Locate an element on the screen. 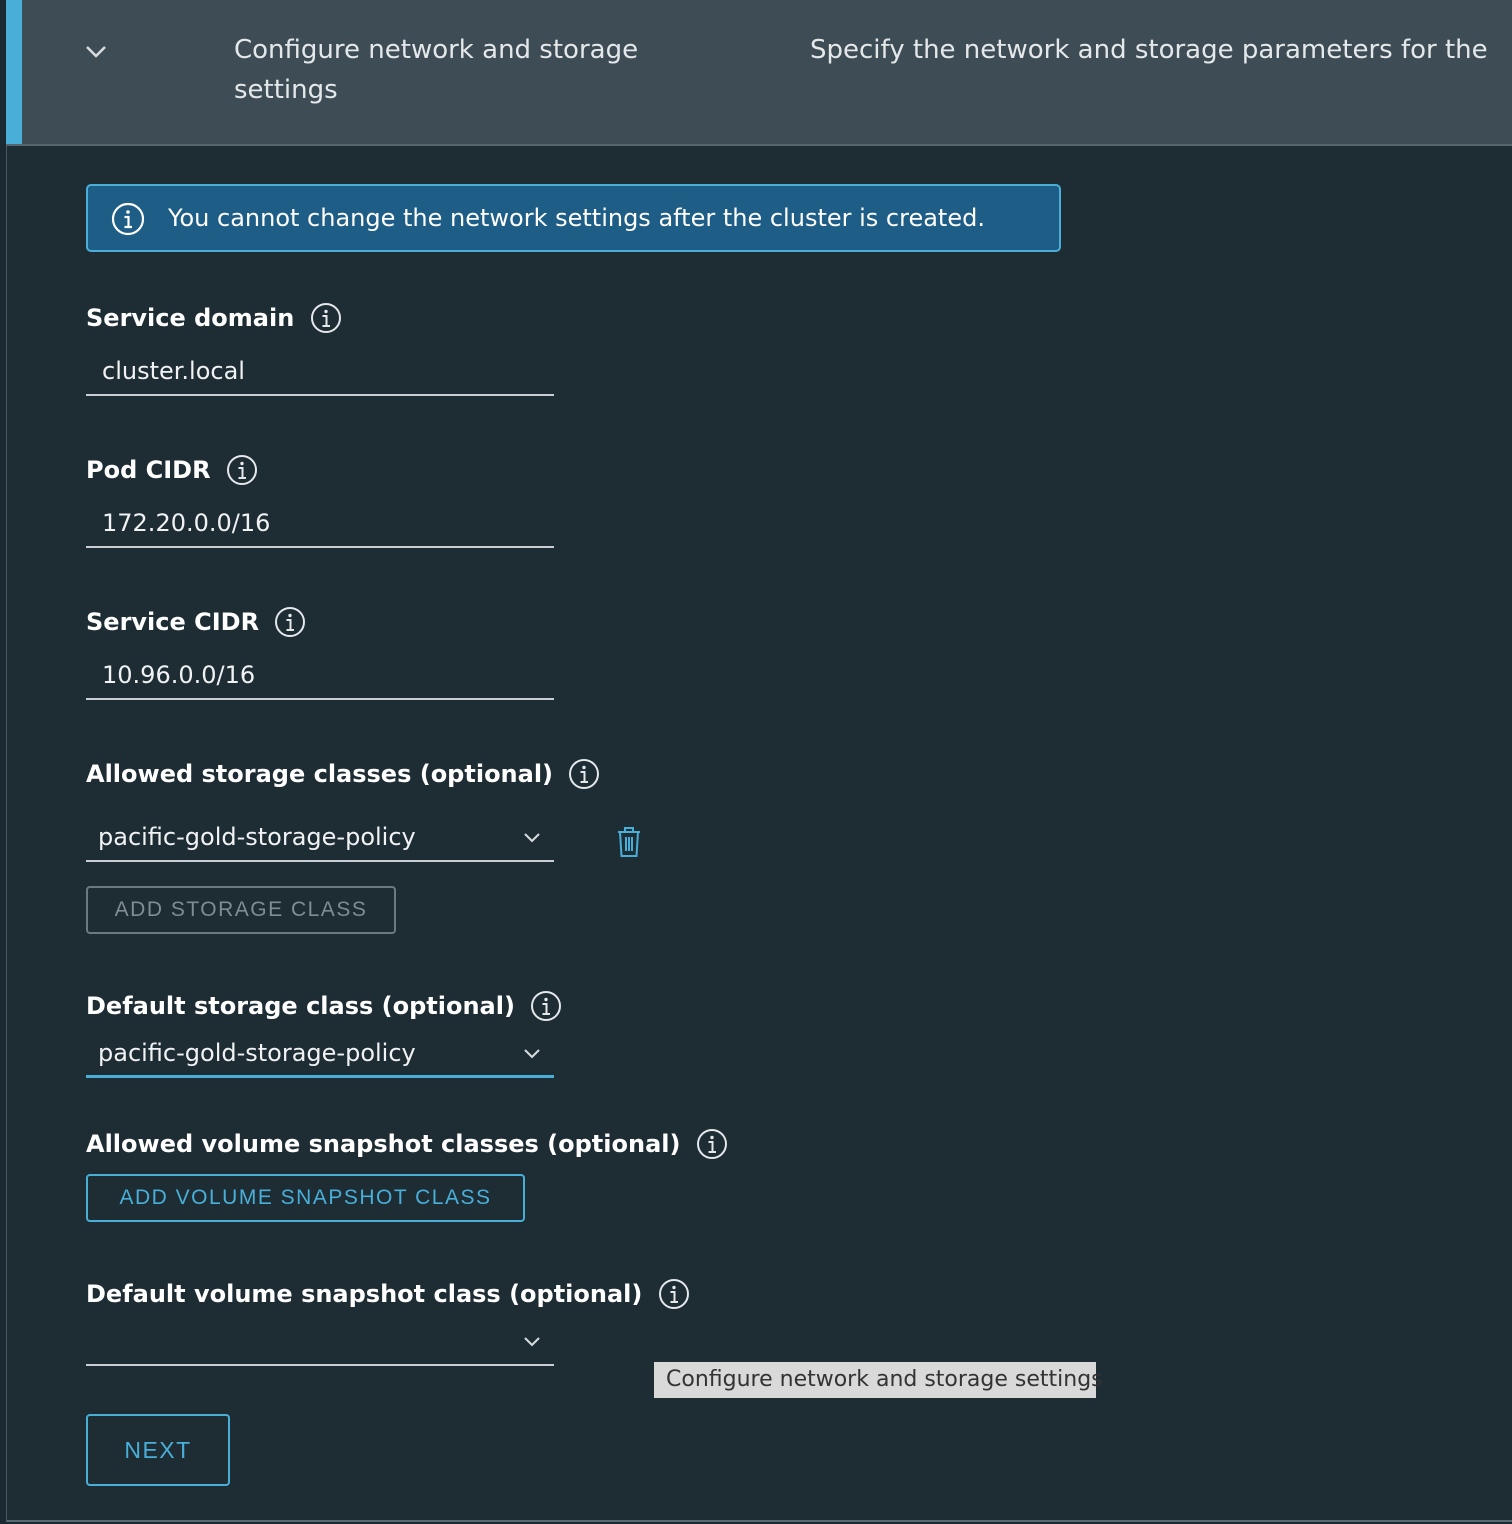 This screenshot has height=1524, width=1512. allowed-storage-label: Allowed storage classes (optional) is located at coordinates (343, 775).